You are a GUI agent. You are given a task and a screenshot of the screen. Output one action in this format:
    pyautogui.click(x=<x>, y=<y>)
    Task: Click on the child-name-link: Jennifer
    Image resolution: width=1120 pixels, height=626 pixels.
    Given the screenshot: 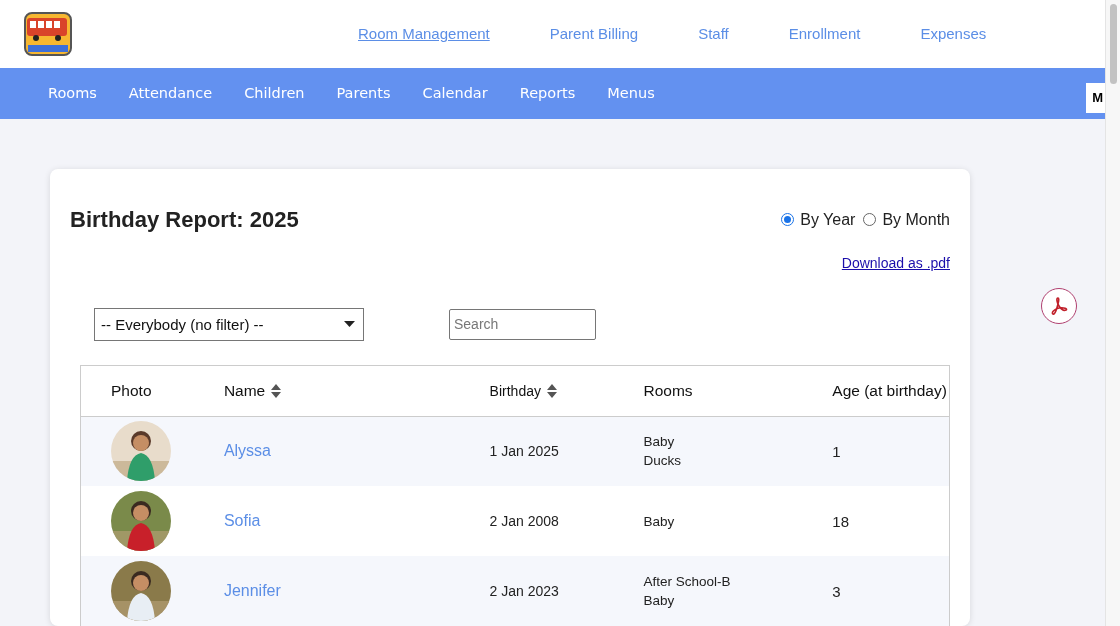 What is the action you would take?
    pyautogui.click(x=252, y=590)
    